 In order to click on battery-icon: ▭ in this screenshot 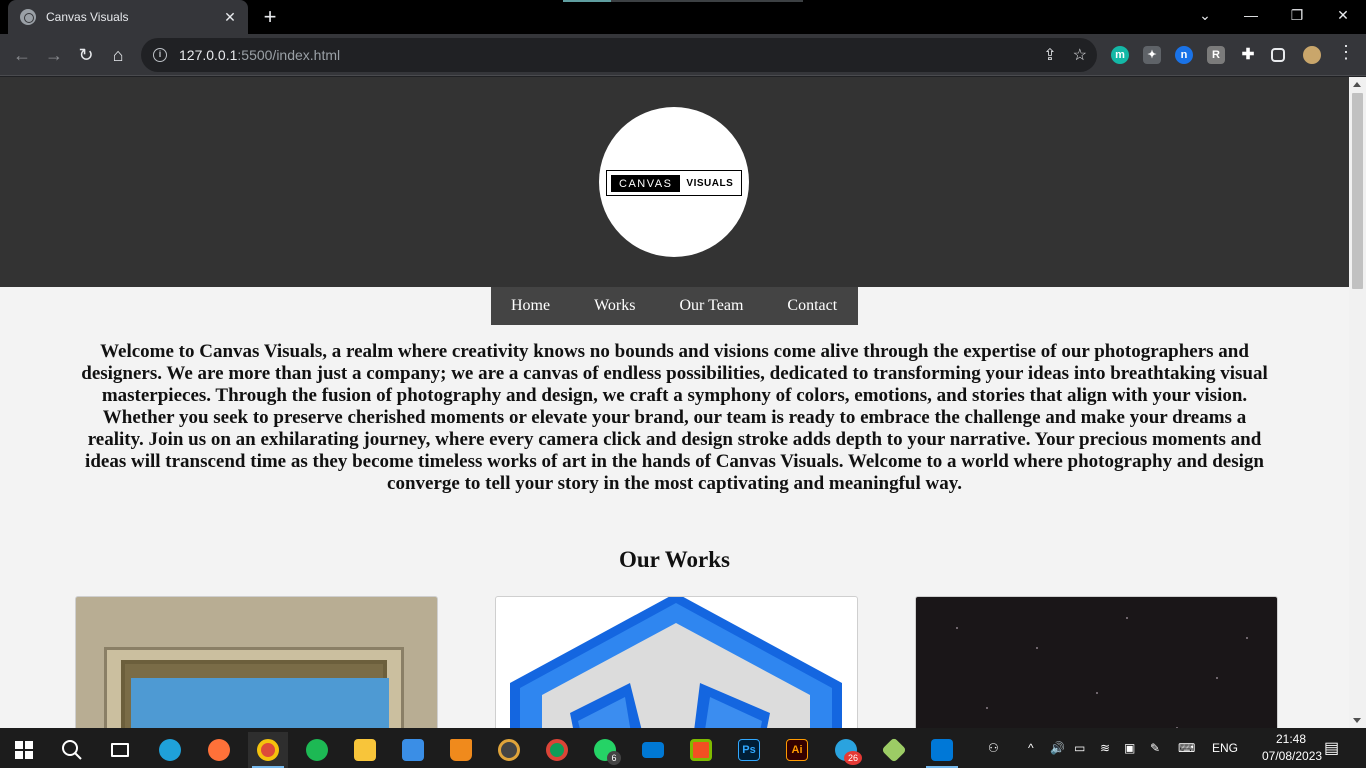, I will do `click(1079, 748)`.